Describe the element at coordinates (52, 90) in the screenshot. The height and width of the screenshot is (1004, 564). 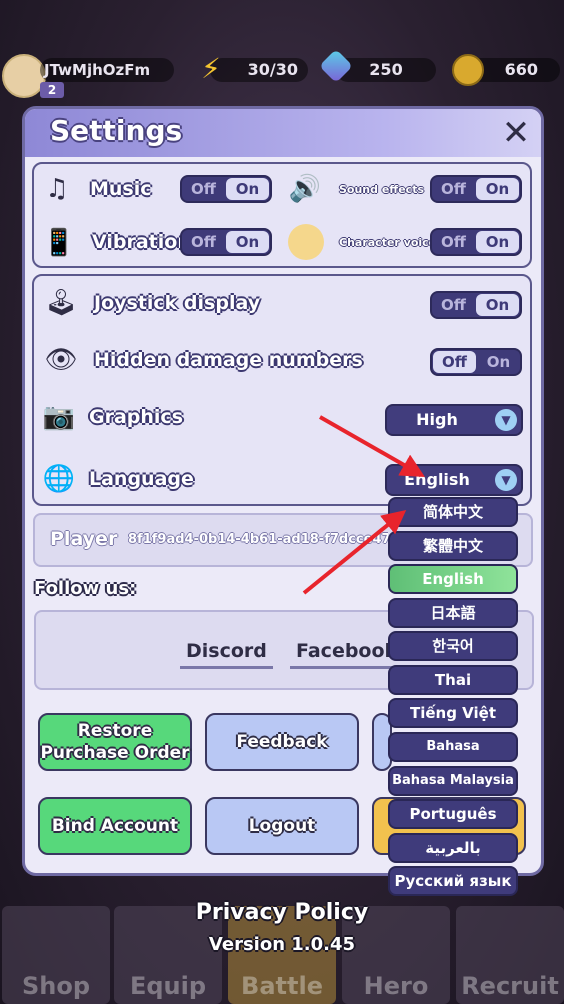
I see `player-level-badge: 2` at that location.